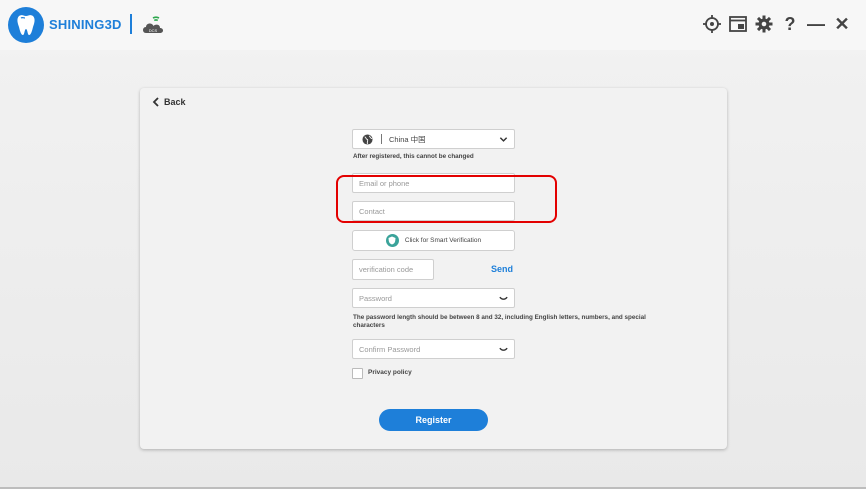 The height and width of the screenshot is (489, 866). Describe the element at coordinates (155, 102) in the screenshot. I see `chevron-left-icon` at that location.